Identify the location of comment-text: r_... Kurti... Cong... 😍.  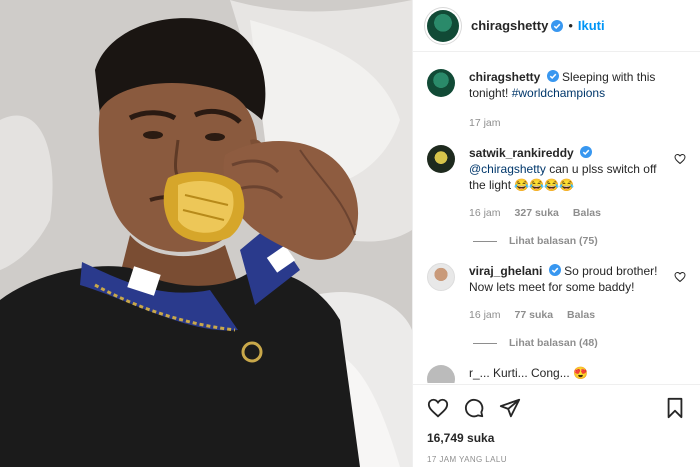
(528, 373).